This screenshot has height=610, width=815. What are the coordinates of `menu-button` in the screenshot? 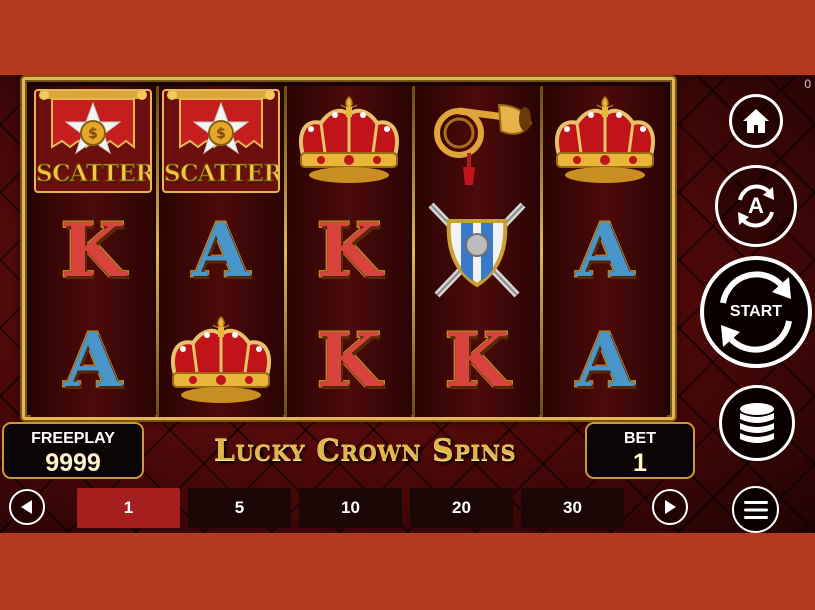 It's located at (755, 509).